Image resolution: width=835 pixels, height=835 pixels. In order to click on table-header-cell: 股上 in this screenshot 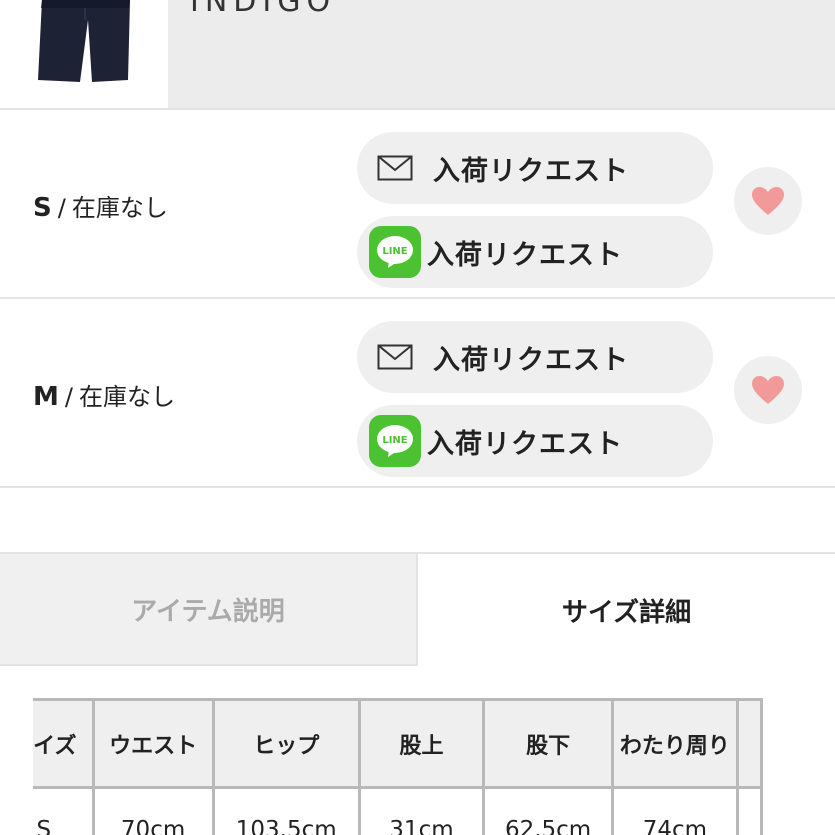, I will do `click(421, 743)`.